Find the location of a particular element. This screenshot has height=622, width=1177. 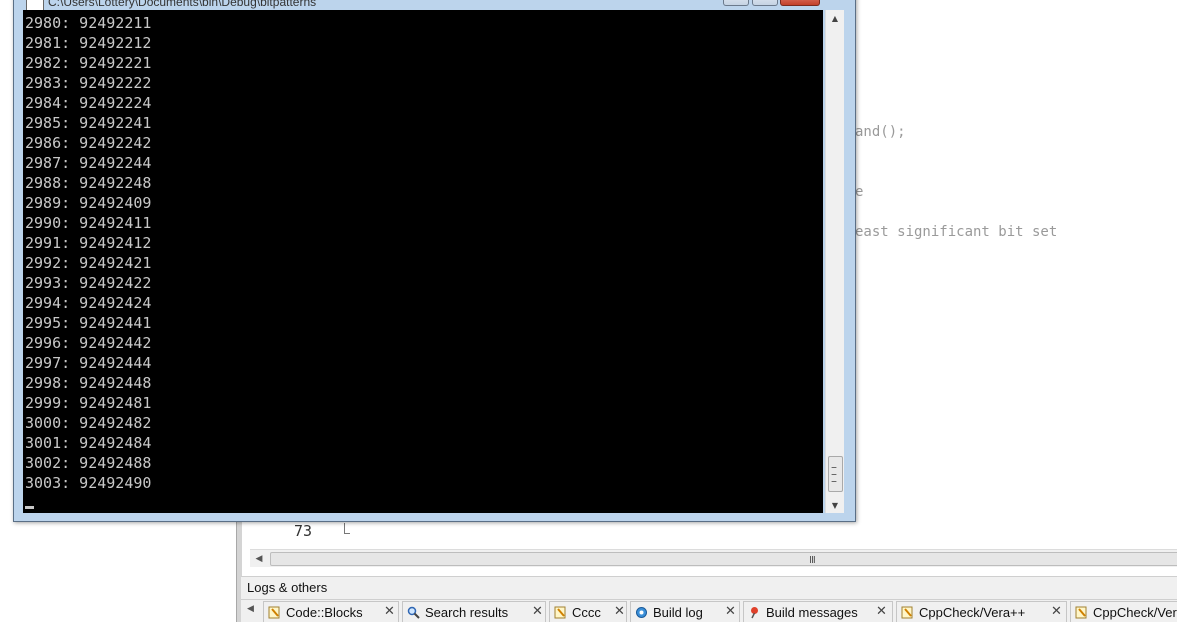

editor-horizontal-scrollbar: ◀ III is located at coordinates (713, 558).